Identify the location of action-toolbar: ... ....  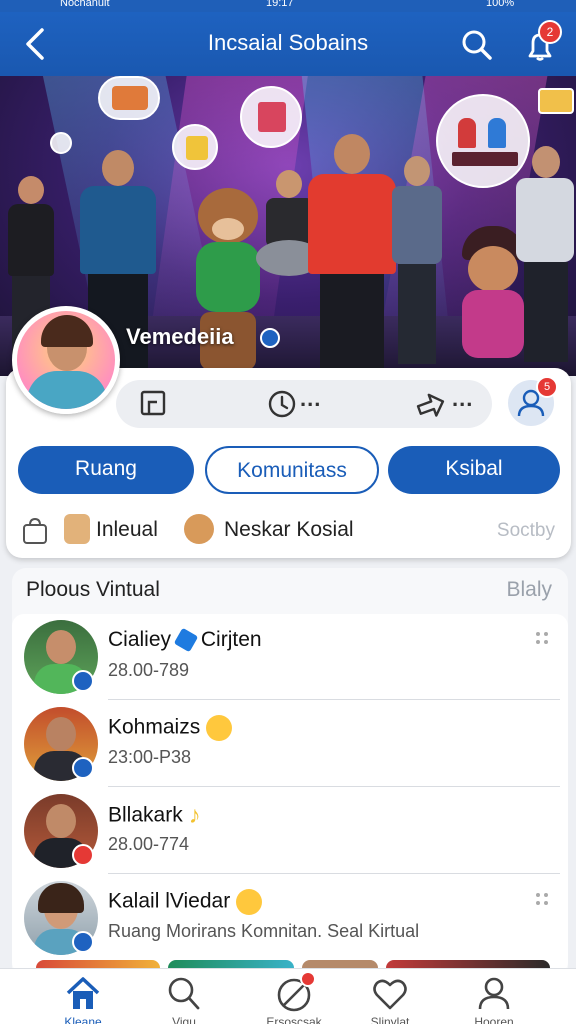
(304, 404).